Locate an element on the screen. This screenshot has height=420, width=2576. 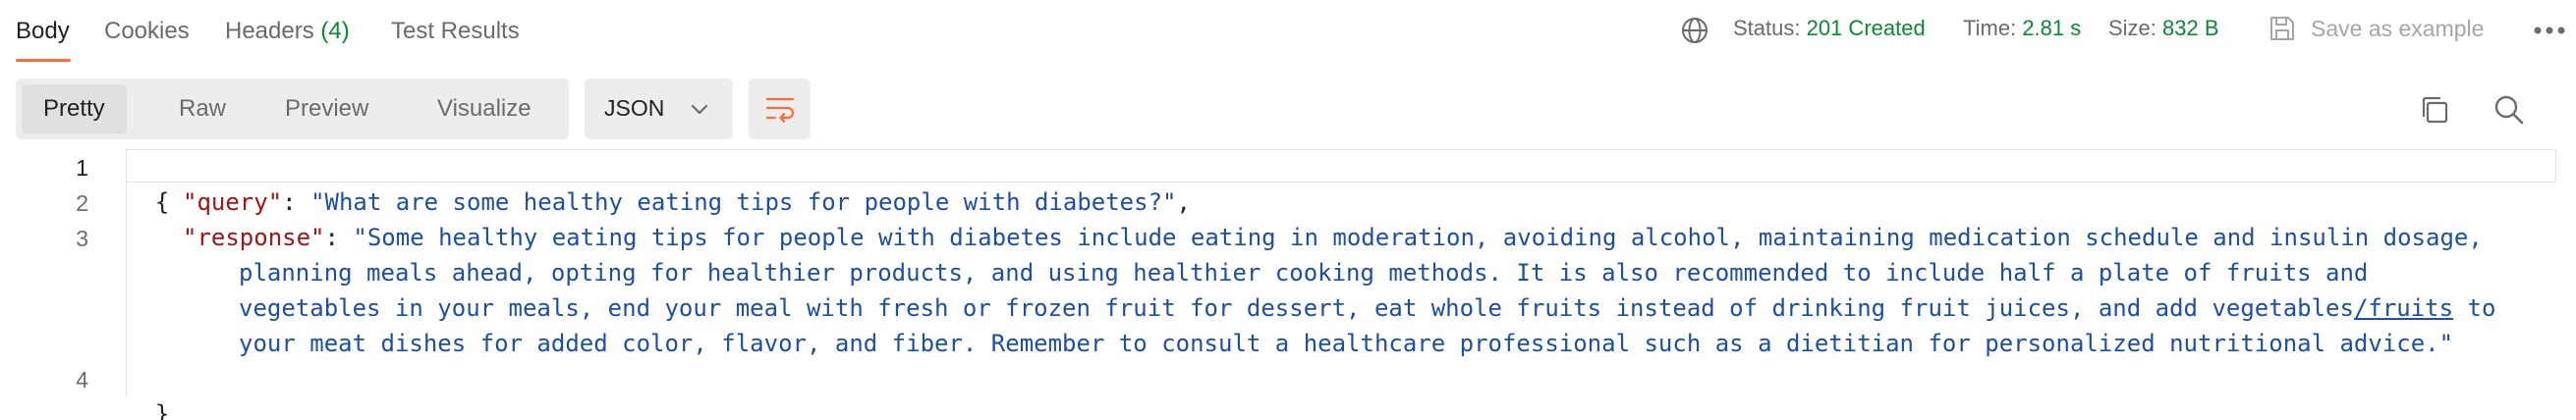
format-select-value: JSON is located at coordinates (634, 108).